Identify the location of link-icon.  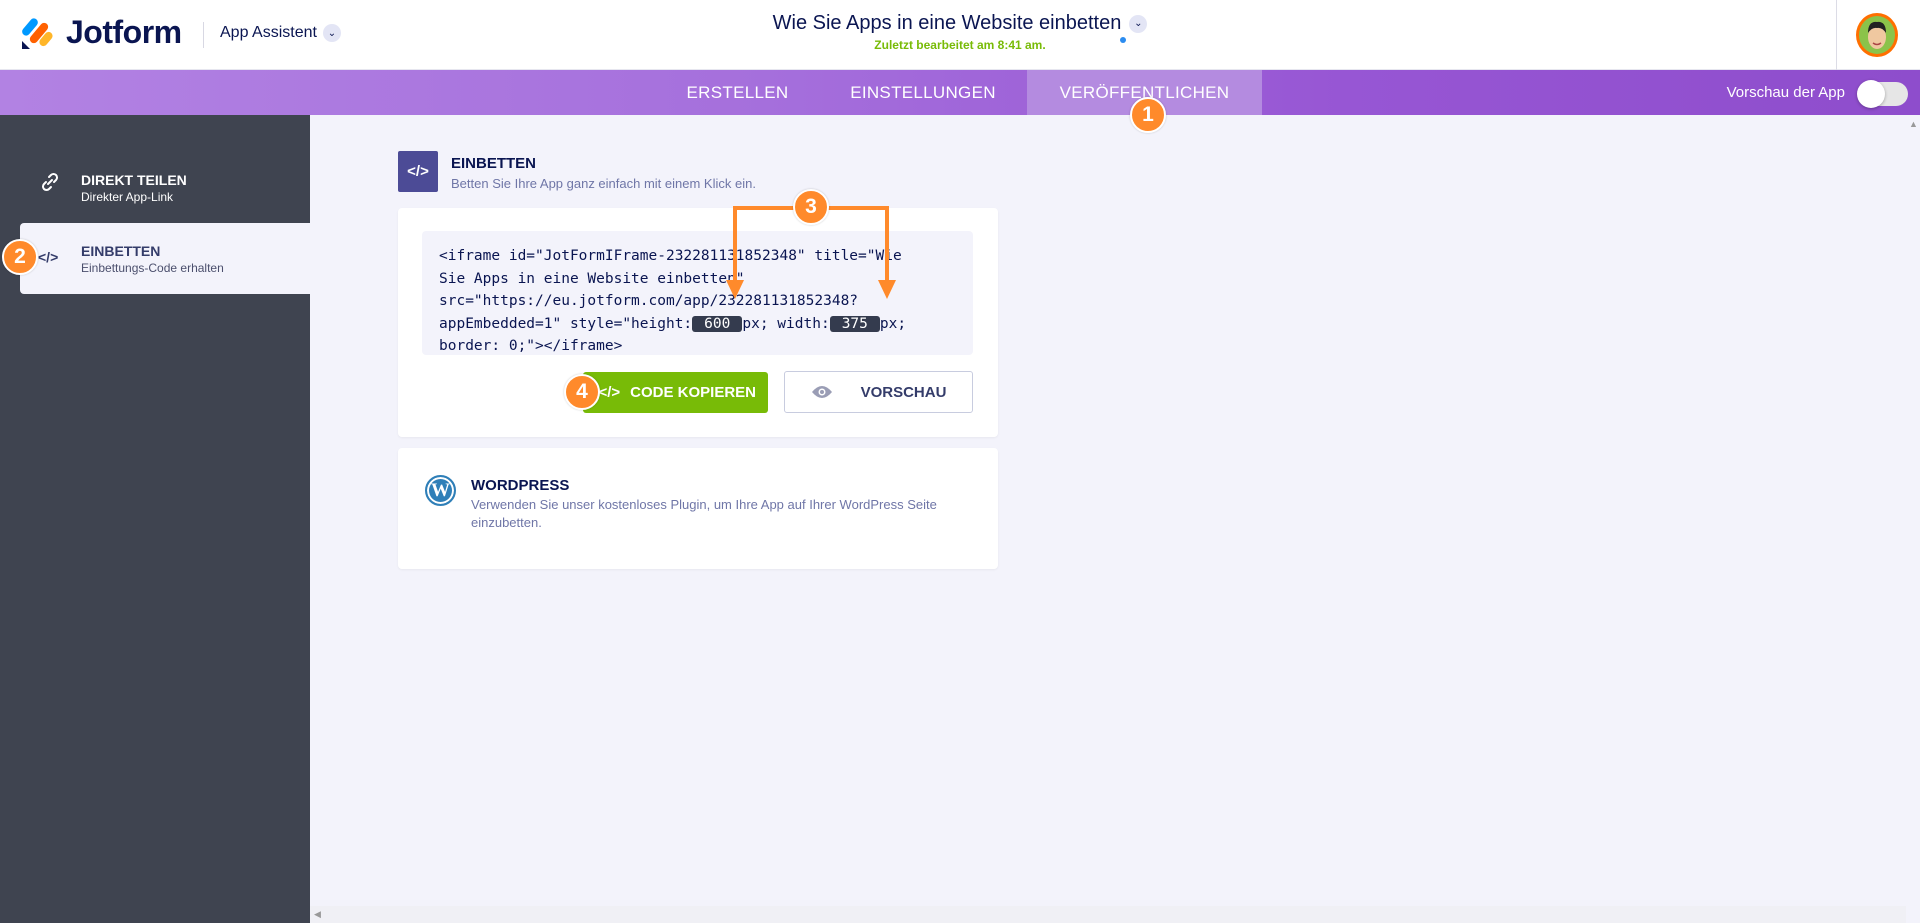
(50, 184).